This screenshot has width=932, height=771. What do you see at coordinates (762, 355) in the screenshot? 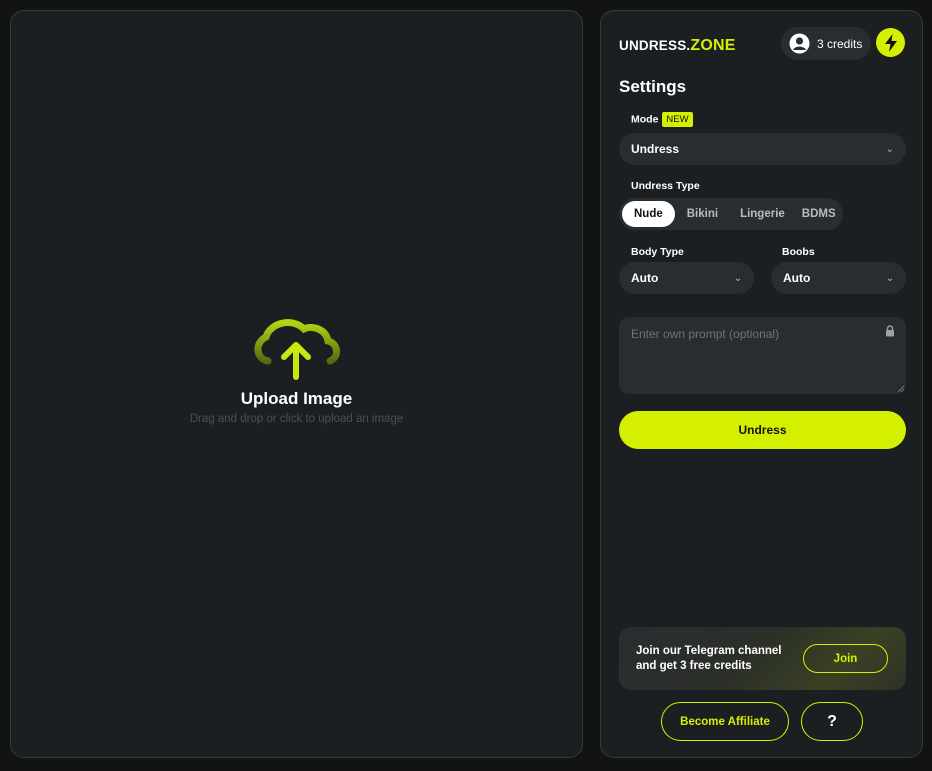
I see `prompt-input` at bounding box center [762, 355].